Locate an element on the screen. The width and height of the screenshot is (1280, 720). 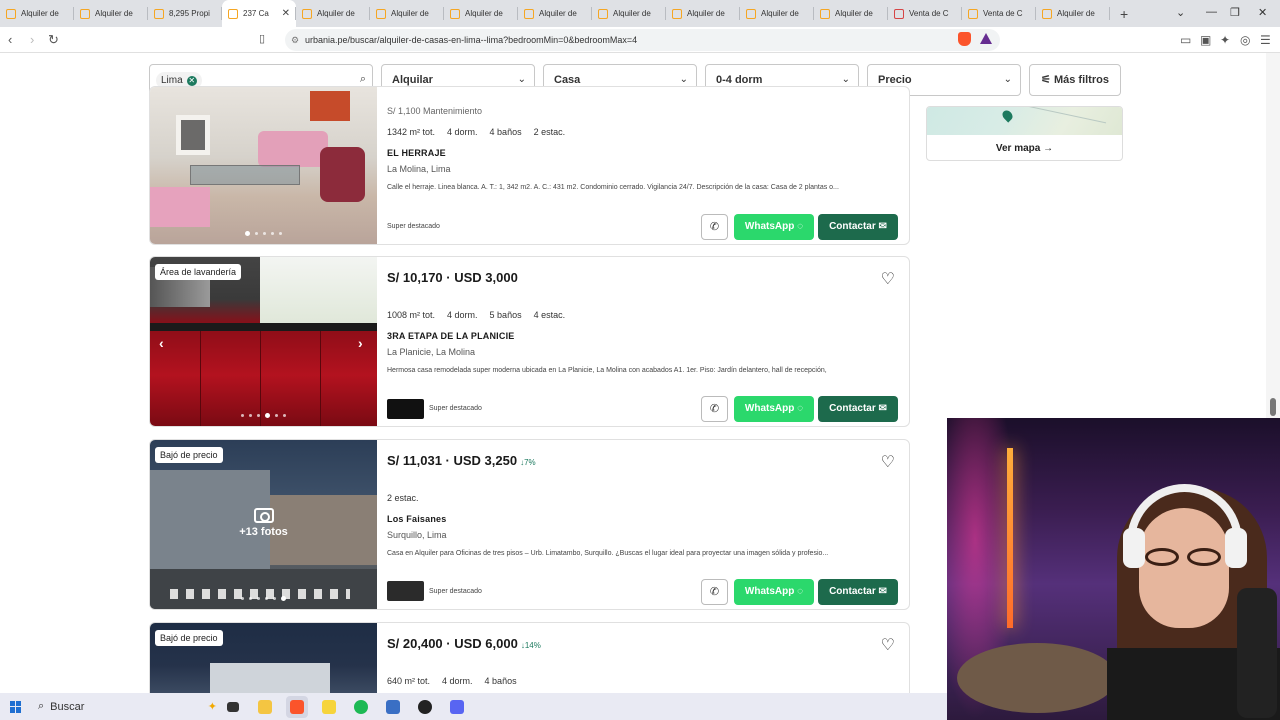
vpn-icon: ◎ is located at coordinates (1245, 40).